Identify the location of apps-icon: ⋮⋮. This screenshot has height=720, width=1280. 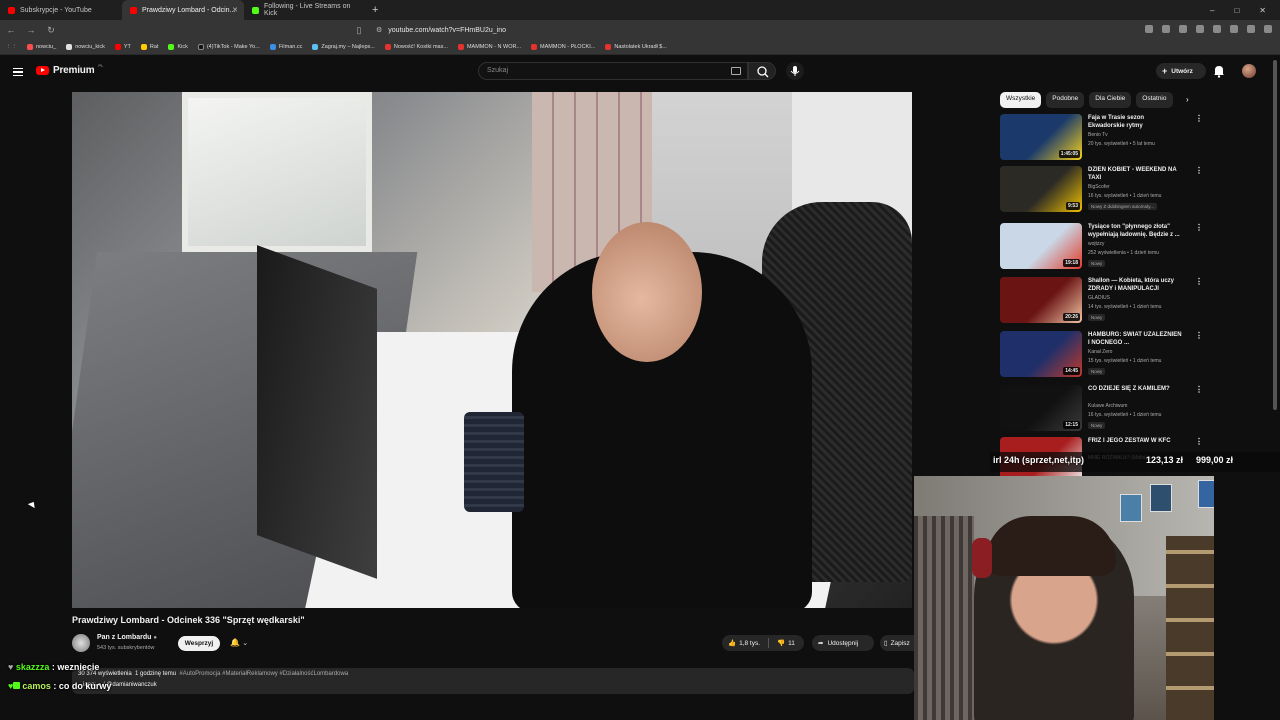
(11, 47).